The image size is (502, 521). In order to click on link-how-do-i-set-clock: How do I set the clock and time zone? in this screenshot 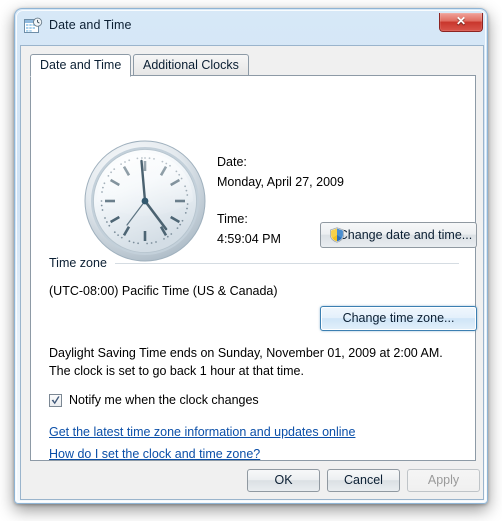, I will do `click(154, 454)`.